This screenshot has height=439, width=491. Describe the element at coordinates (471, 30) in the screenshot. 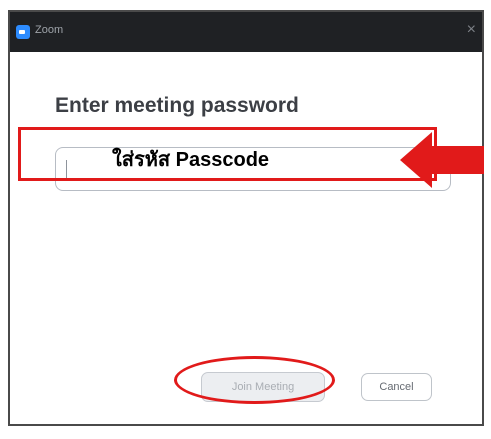

I see `close-icon: ×` at that location.